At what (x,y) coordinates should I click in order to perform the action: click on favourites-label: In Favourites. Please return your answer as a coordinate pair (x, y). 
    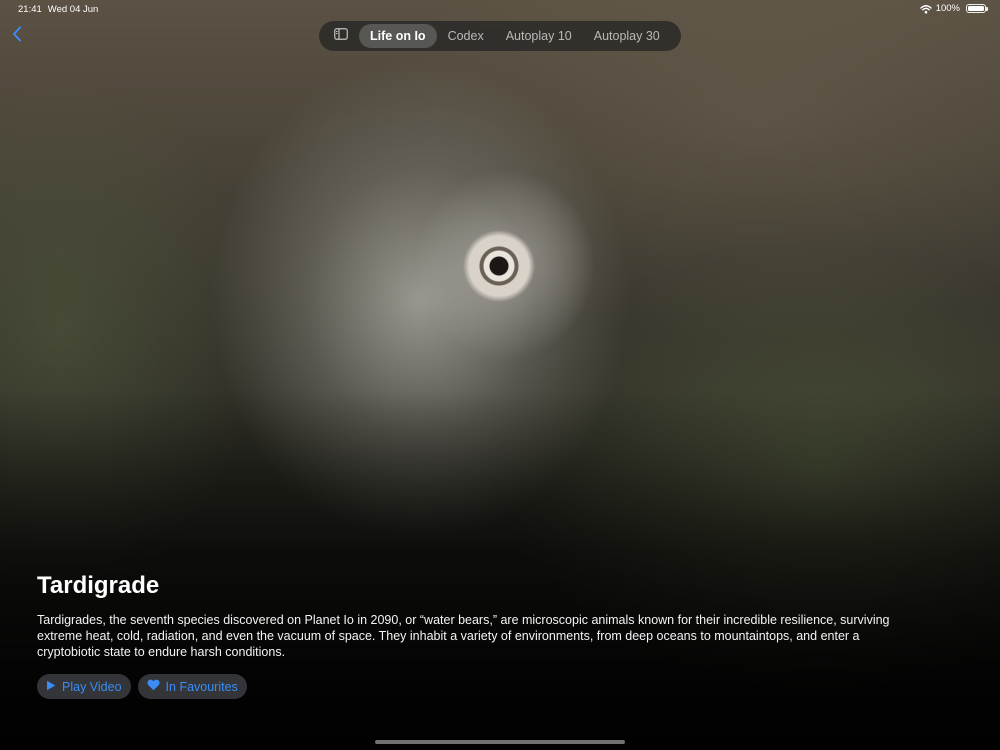
    Looking at the image, I should click on (201, 686).